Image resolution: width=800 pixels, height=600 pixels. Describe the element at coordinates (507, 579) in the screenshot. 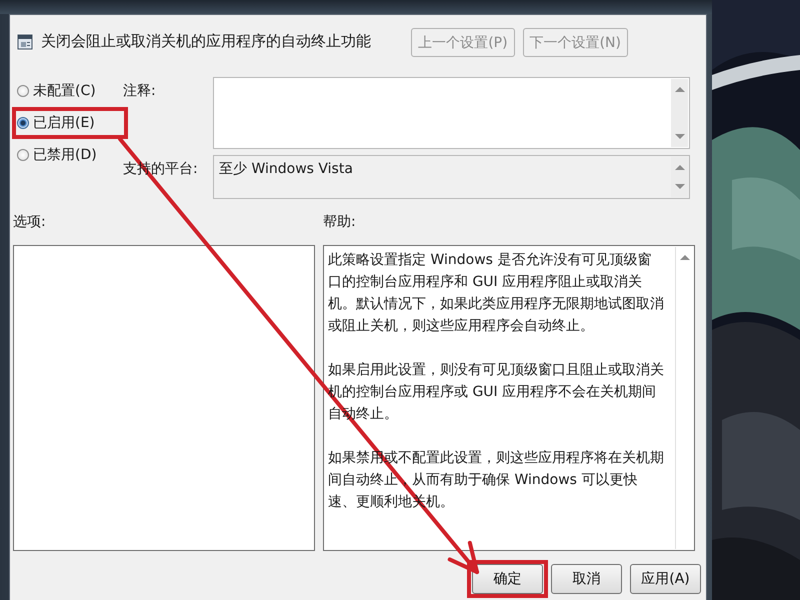

I see `ok-button: 确定` at that location.